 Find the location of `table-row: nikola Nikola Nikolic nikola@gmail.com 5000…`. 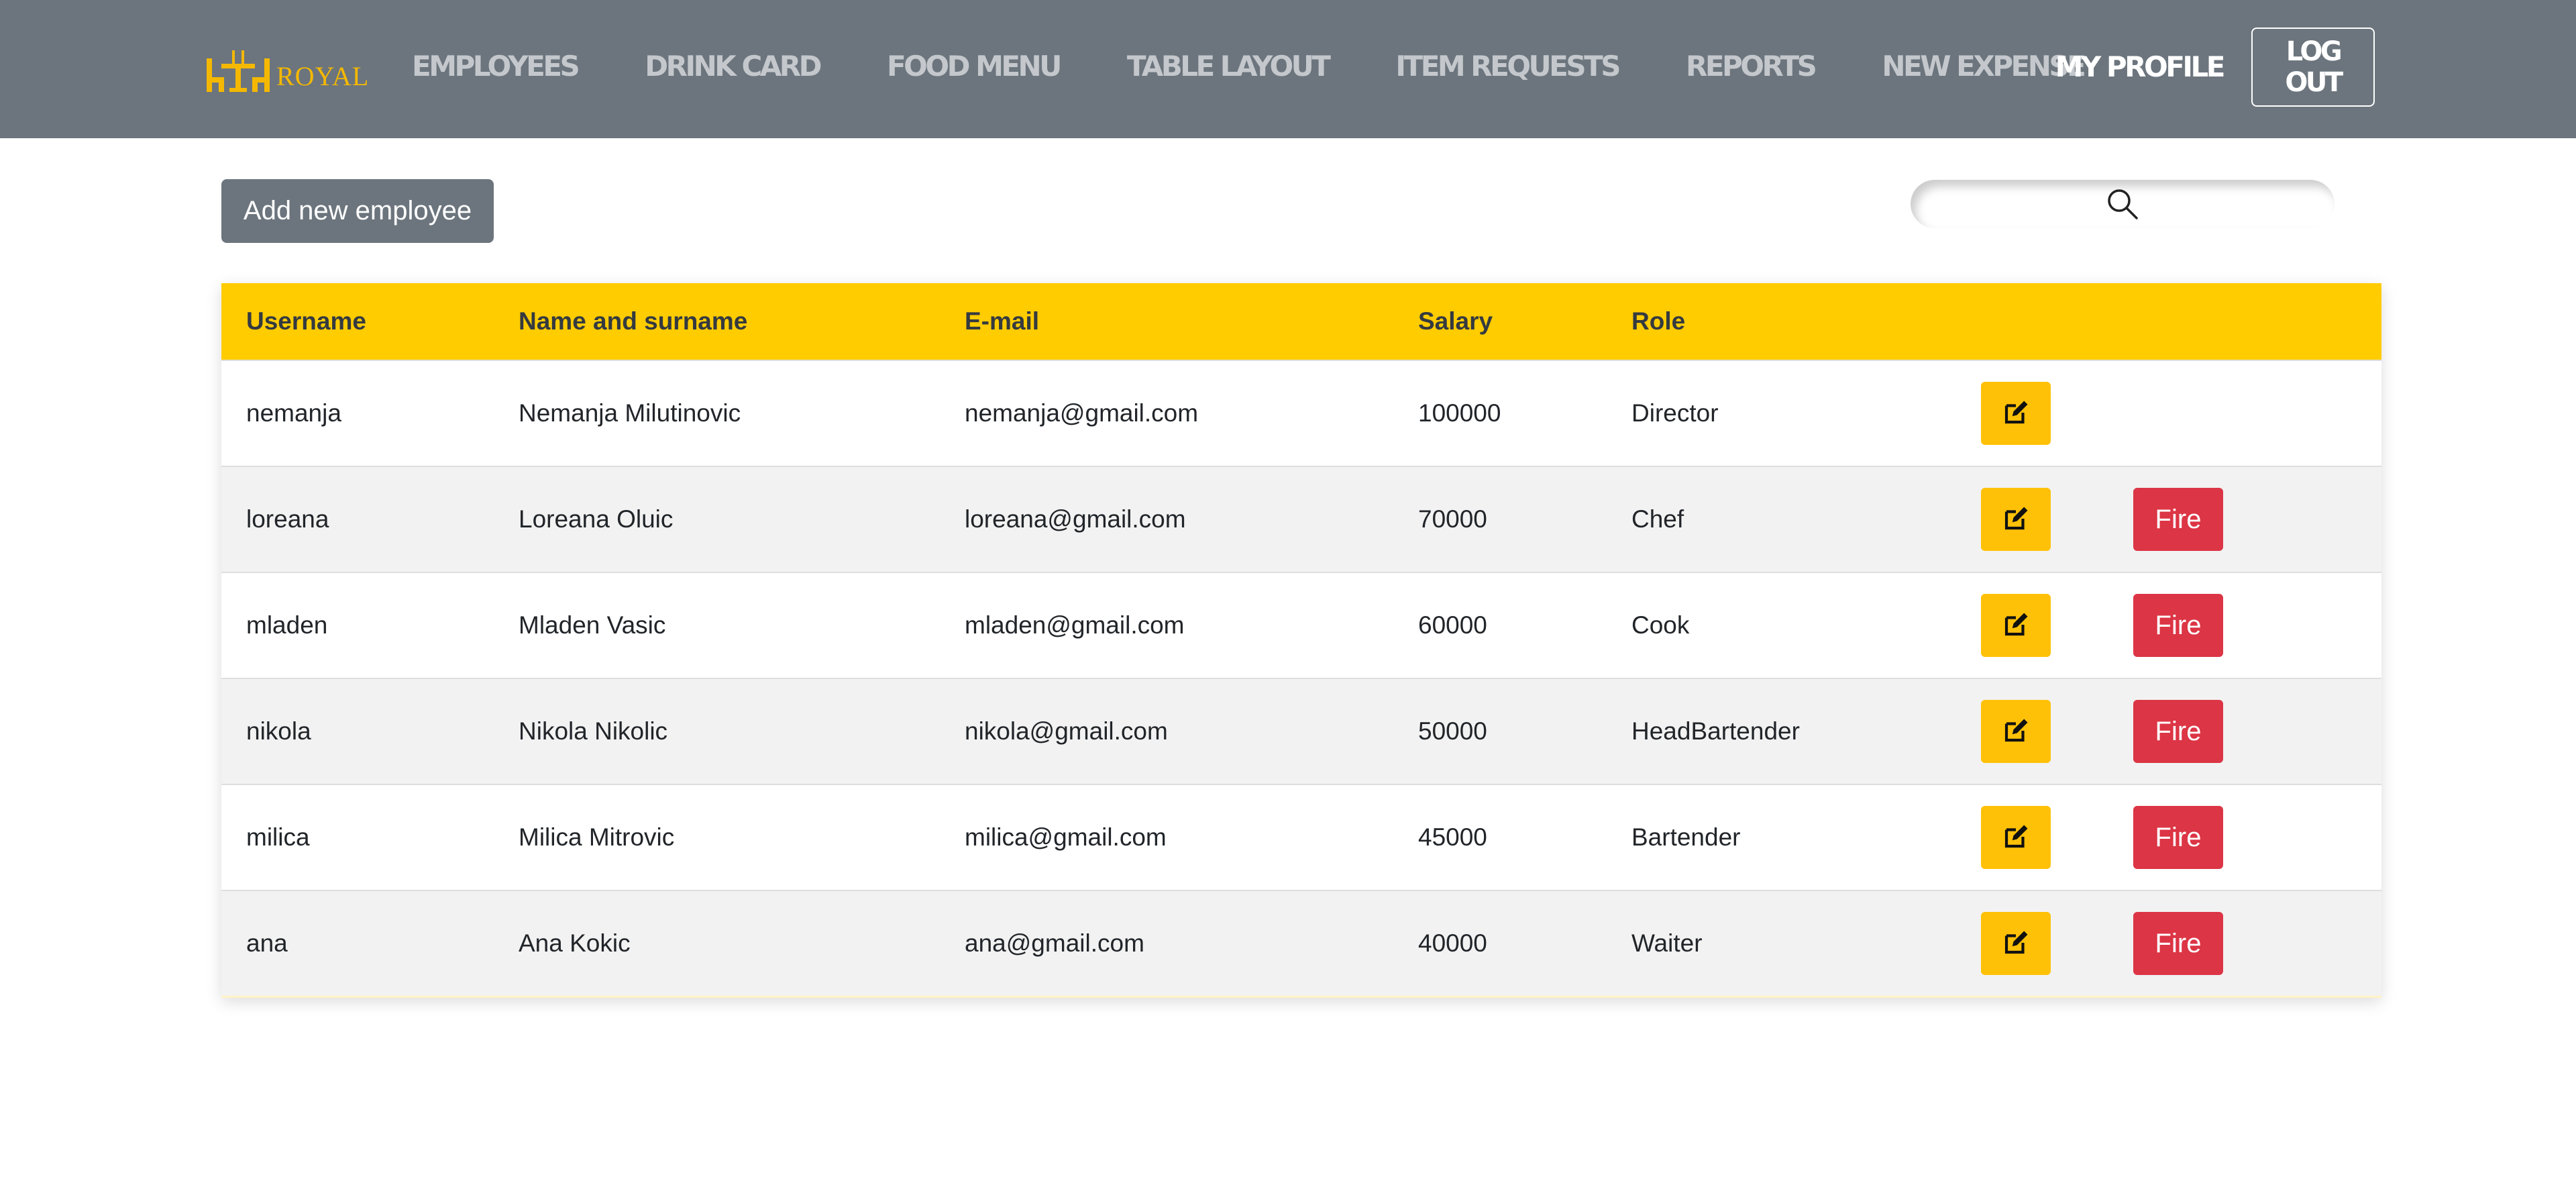

table-row: nikola Nikola Nikolic nikola@gmail.com 5000… is located at coordinates (1301, 731).